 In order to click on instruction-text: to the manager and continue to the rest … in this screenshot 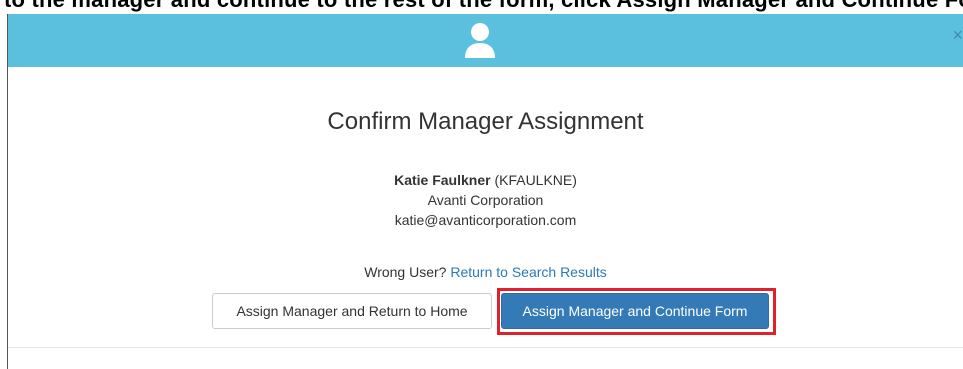, I will do `click(483, 6)`.